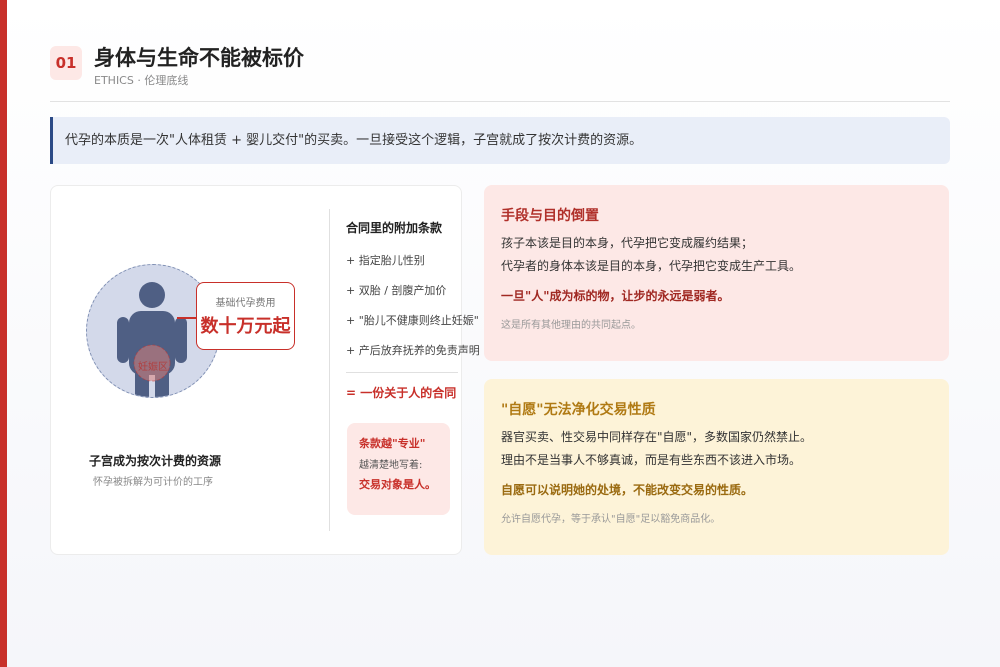 This screenshot has height=667, width=1000. Describe the element at coordinates (155, 461) in the screenshot. I see `figure-caption: 子宫成为按次计费的资源` at that location.